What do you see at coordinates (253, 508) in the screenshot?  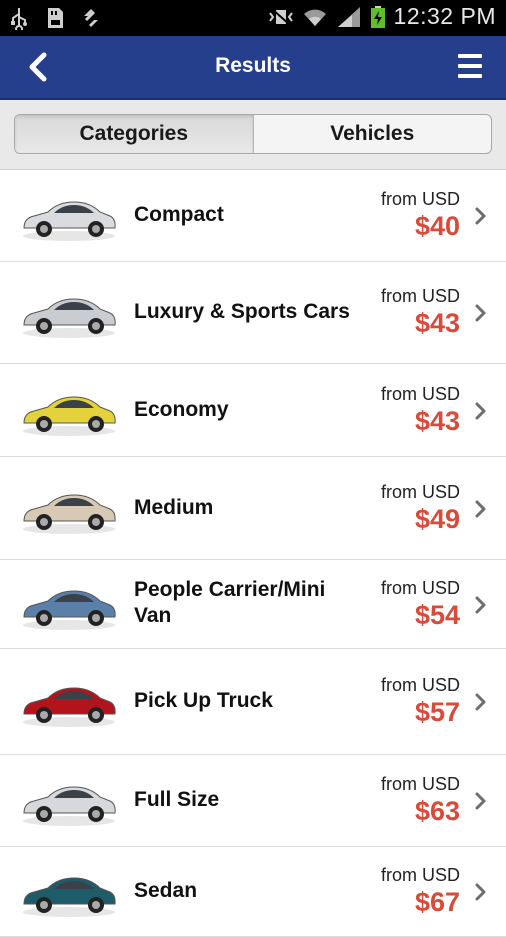 I see `list-item: Medium from USD $49` at bounding box center [253, 508].